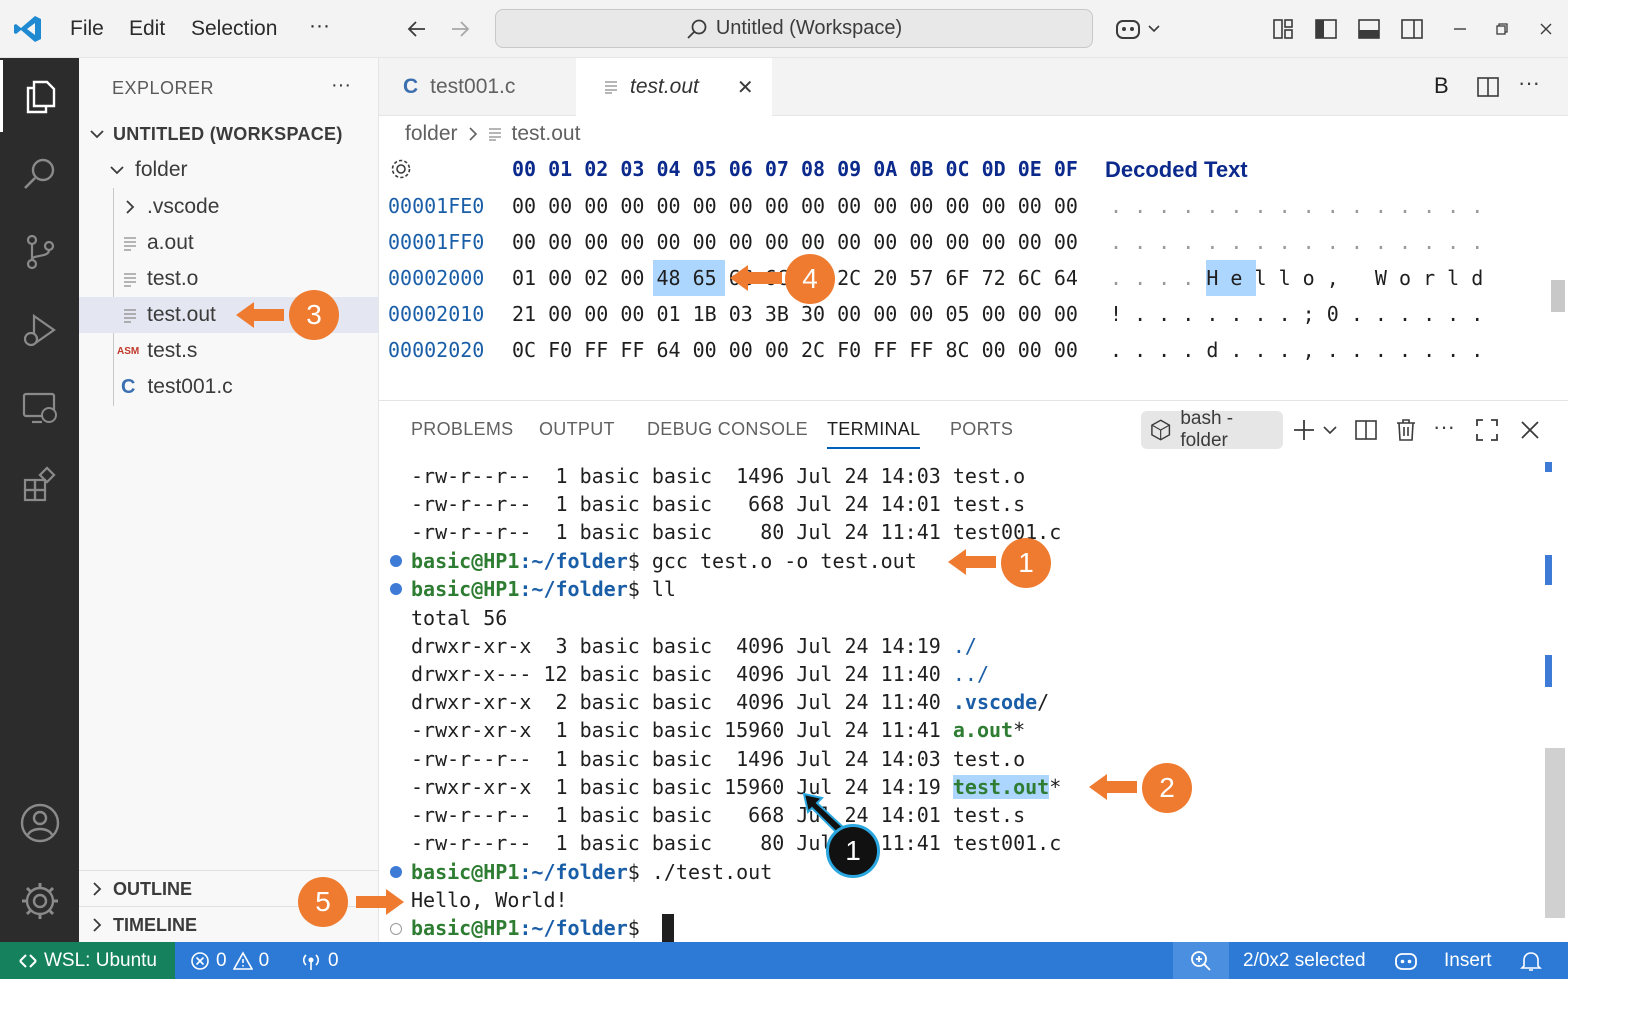 This screenshot has width=1625, height=1015. I want to click on workspace-header: UNTITLED (WORKSPACE), so click(228, 134).